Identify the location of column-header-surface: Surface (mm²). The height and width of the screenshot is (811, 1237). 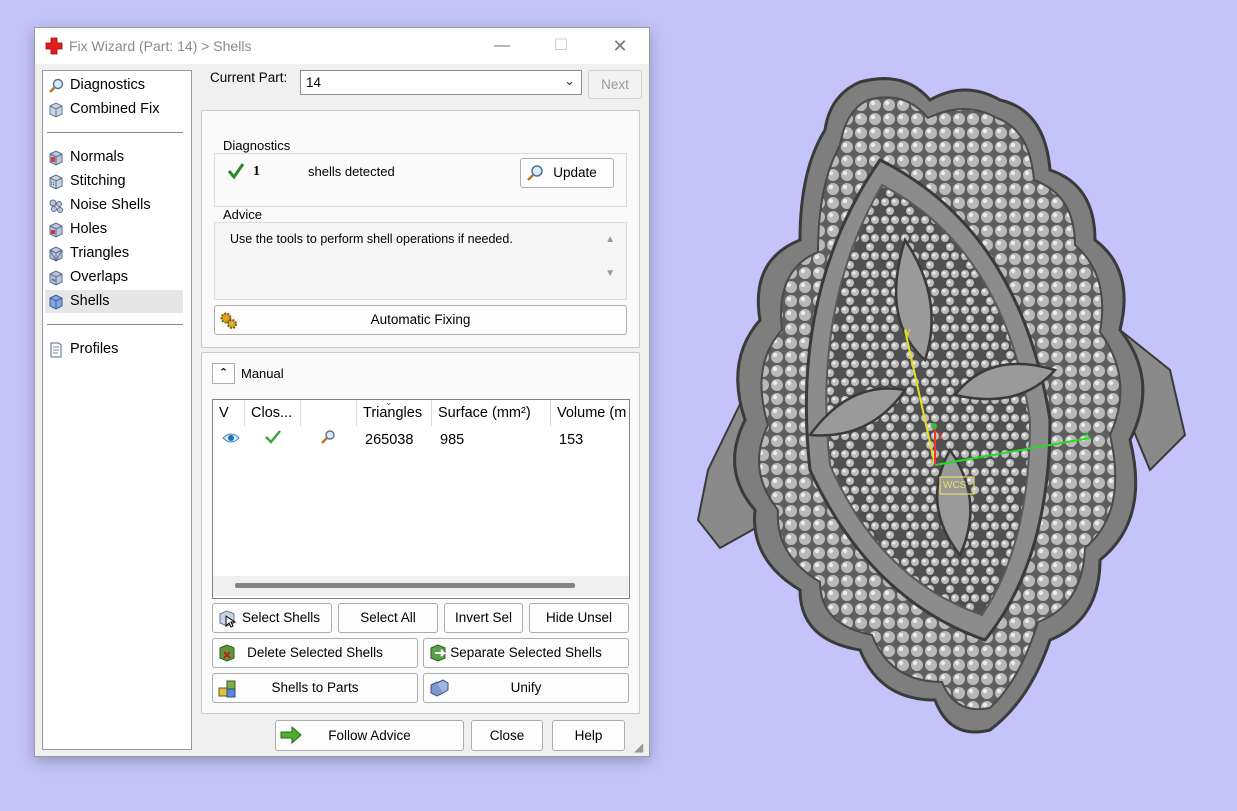
(491, 413).